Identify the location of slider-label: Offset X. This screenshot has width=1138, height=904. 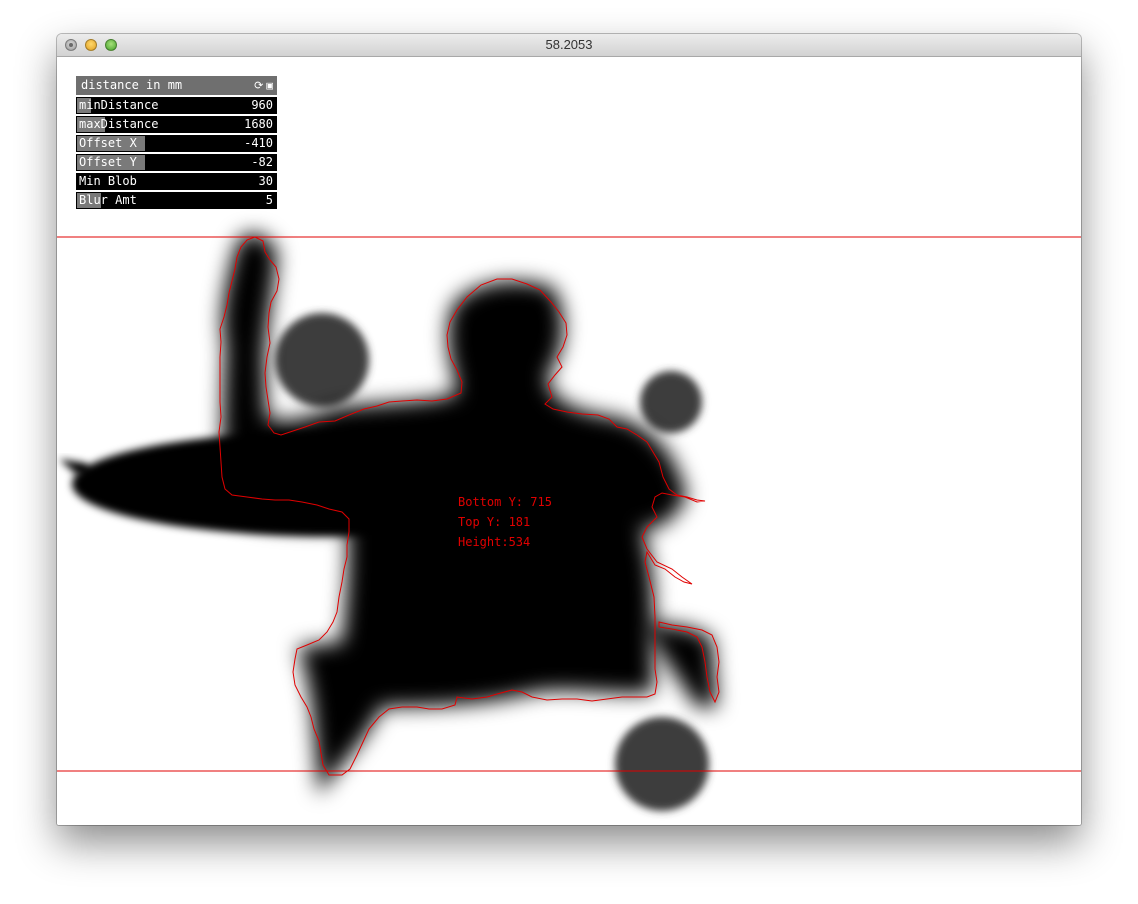
(108, 143).